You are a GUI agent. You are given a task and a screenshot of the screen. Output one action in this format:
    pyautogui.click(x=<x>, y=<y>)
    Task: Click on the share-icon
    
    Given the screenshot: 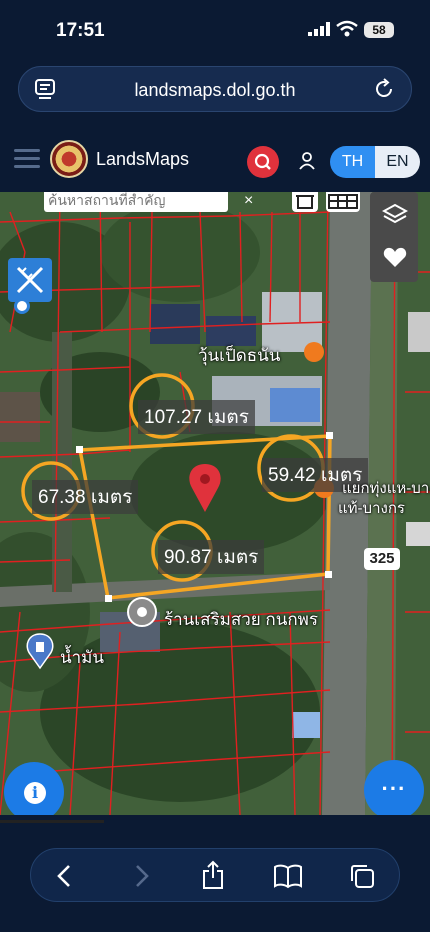 What is the action you would take?
    pyautogui.click(x=213, y=875)
    